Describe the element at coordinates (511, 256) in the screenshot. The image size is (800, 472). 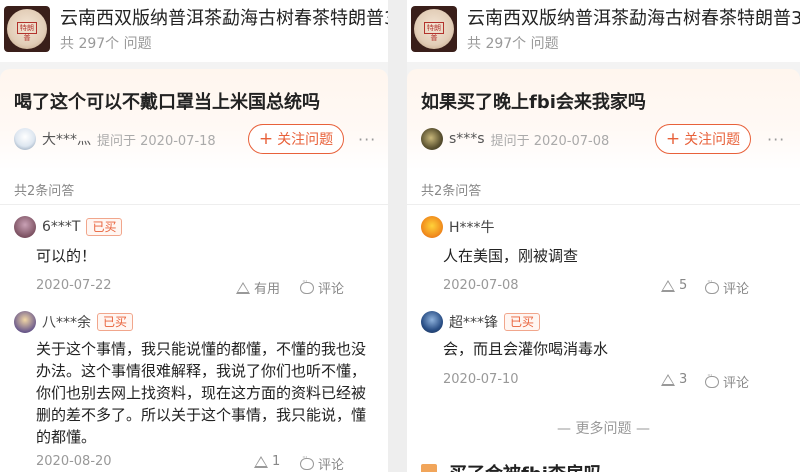
I see `answer-text: 人在美国，刚被调查` at that location.